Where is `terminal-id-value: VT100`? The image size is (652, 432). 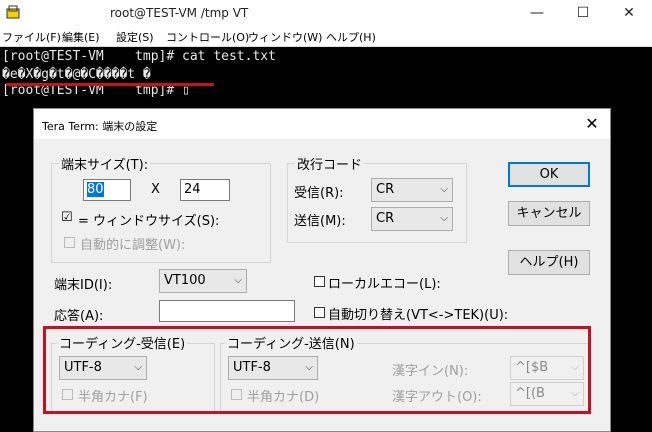
terminal-id-value: VT100 is located at coordinates (185, 280).